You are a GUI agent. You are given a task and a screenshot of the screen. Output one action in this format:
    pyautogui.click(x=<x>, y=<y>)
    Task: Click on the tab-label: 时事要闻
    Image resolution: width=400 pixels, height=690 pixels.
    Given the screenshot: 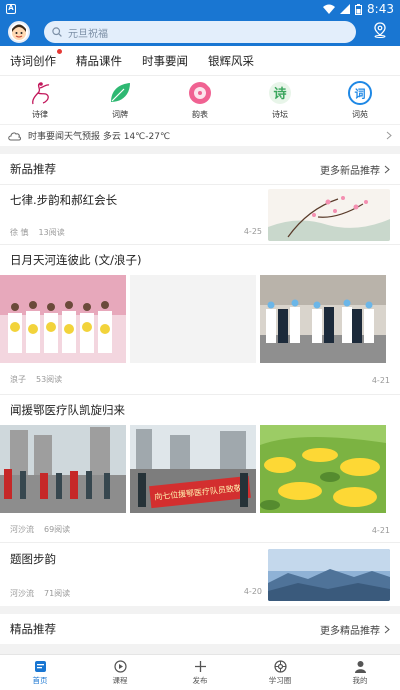 What is the action you would take?
    pyautogui.click(x=165, y=60)
    